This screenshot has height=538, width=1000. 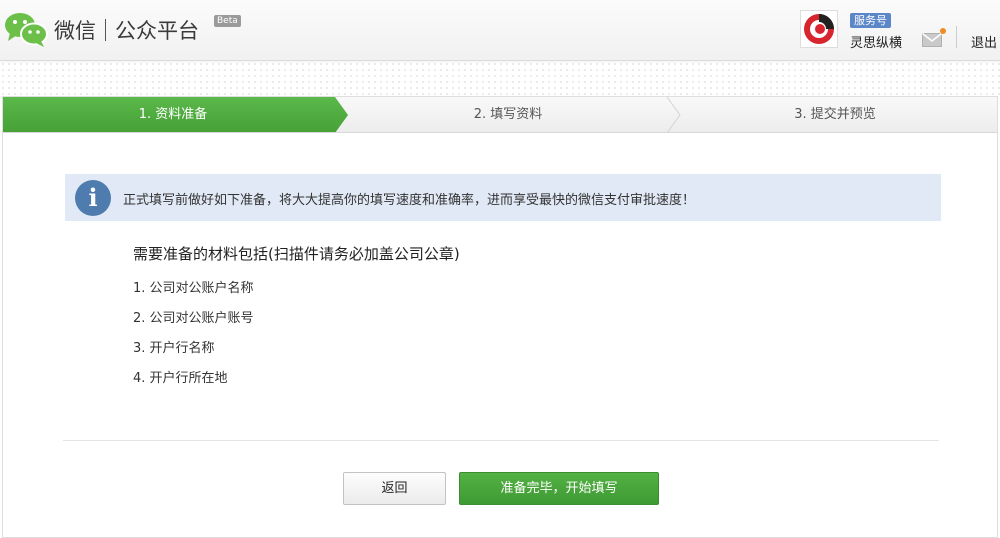 What do you see at coordinates (394, 488) in the screenshot?
I see `back-button: 返回` at bounding box center [394, 488].